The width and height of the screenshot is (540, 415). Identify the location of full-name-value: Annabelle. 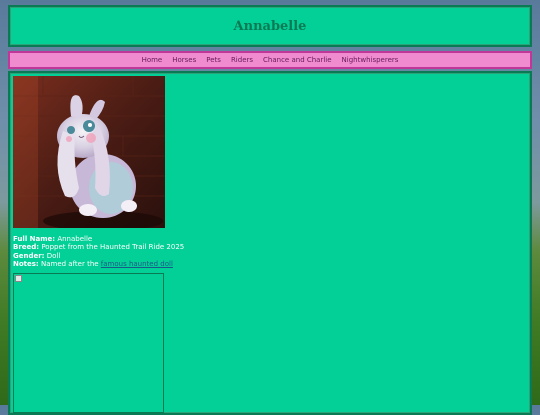
(75, 239).